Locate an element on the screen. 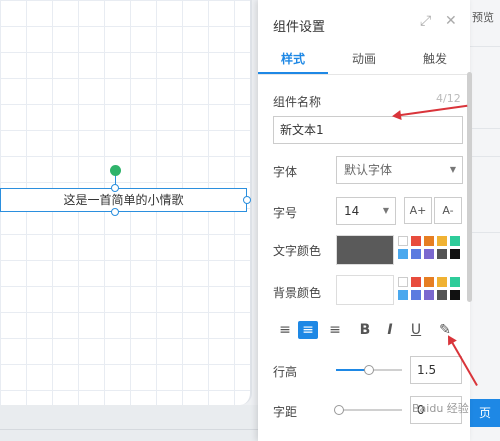 Image resolution: width=500 pixels, height=441 pixels. resize-handle-right is located at coordinates (247, 200).